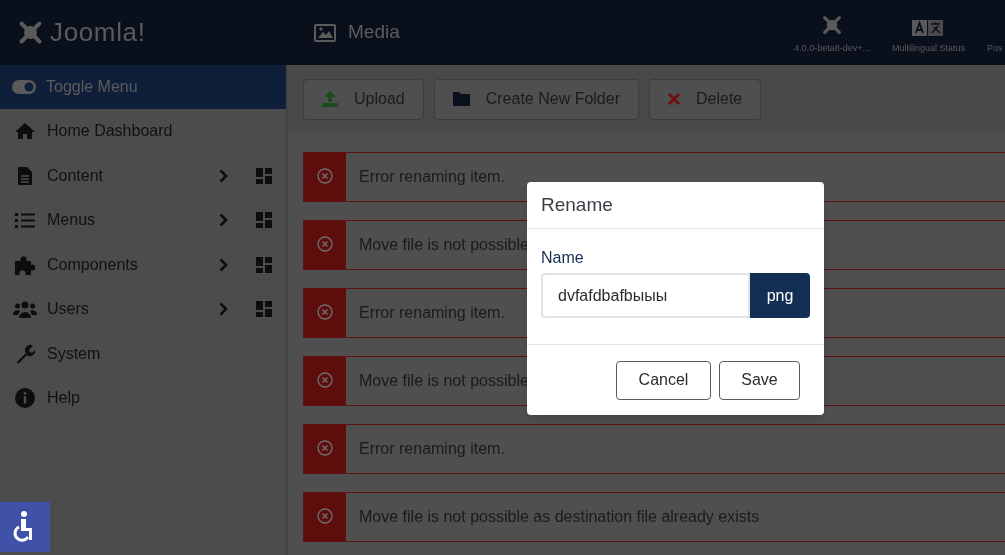 This screenshot has height=555, width=1005. What do you see at coordinates (674, 99) in the screenshot?
I see `close-icon` at bounding box center [674, 99].